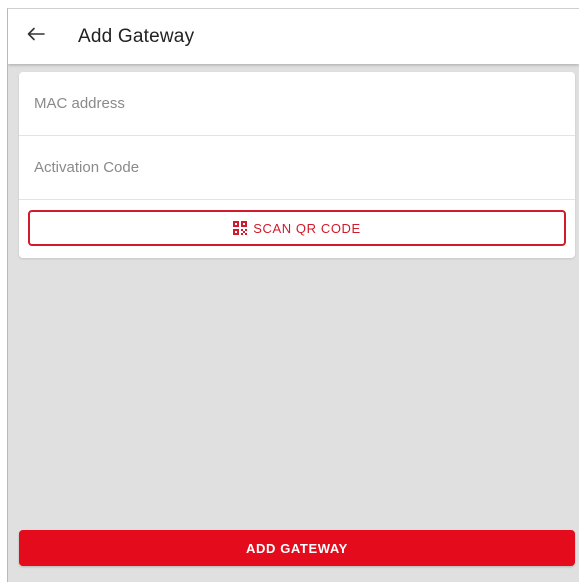 The height and width of the screenshot is (582, 579). I want to click on mac-address-input, so click(297, 103).